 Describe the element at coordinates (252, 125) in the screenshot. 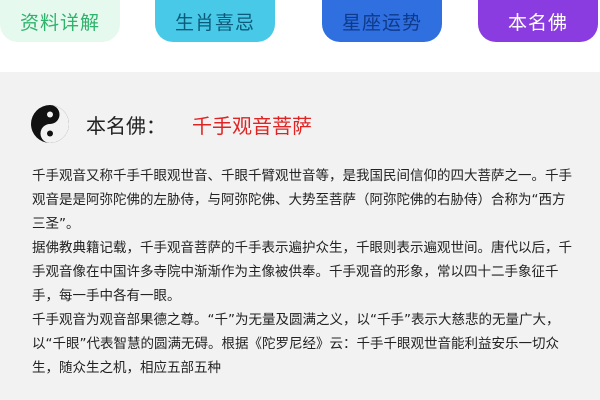

I see `patron-buddha-name: 千手观音菩萨` at that location.